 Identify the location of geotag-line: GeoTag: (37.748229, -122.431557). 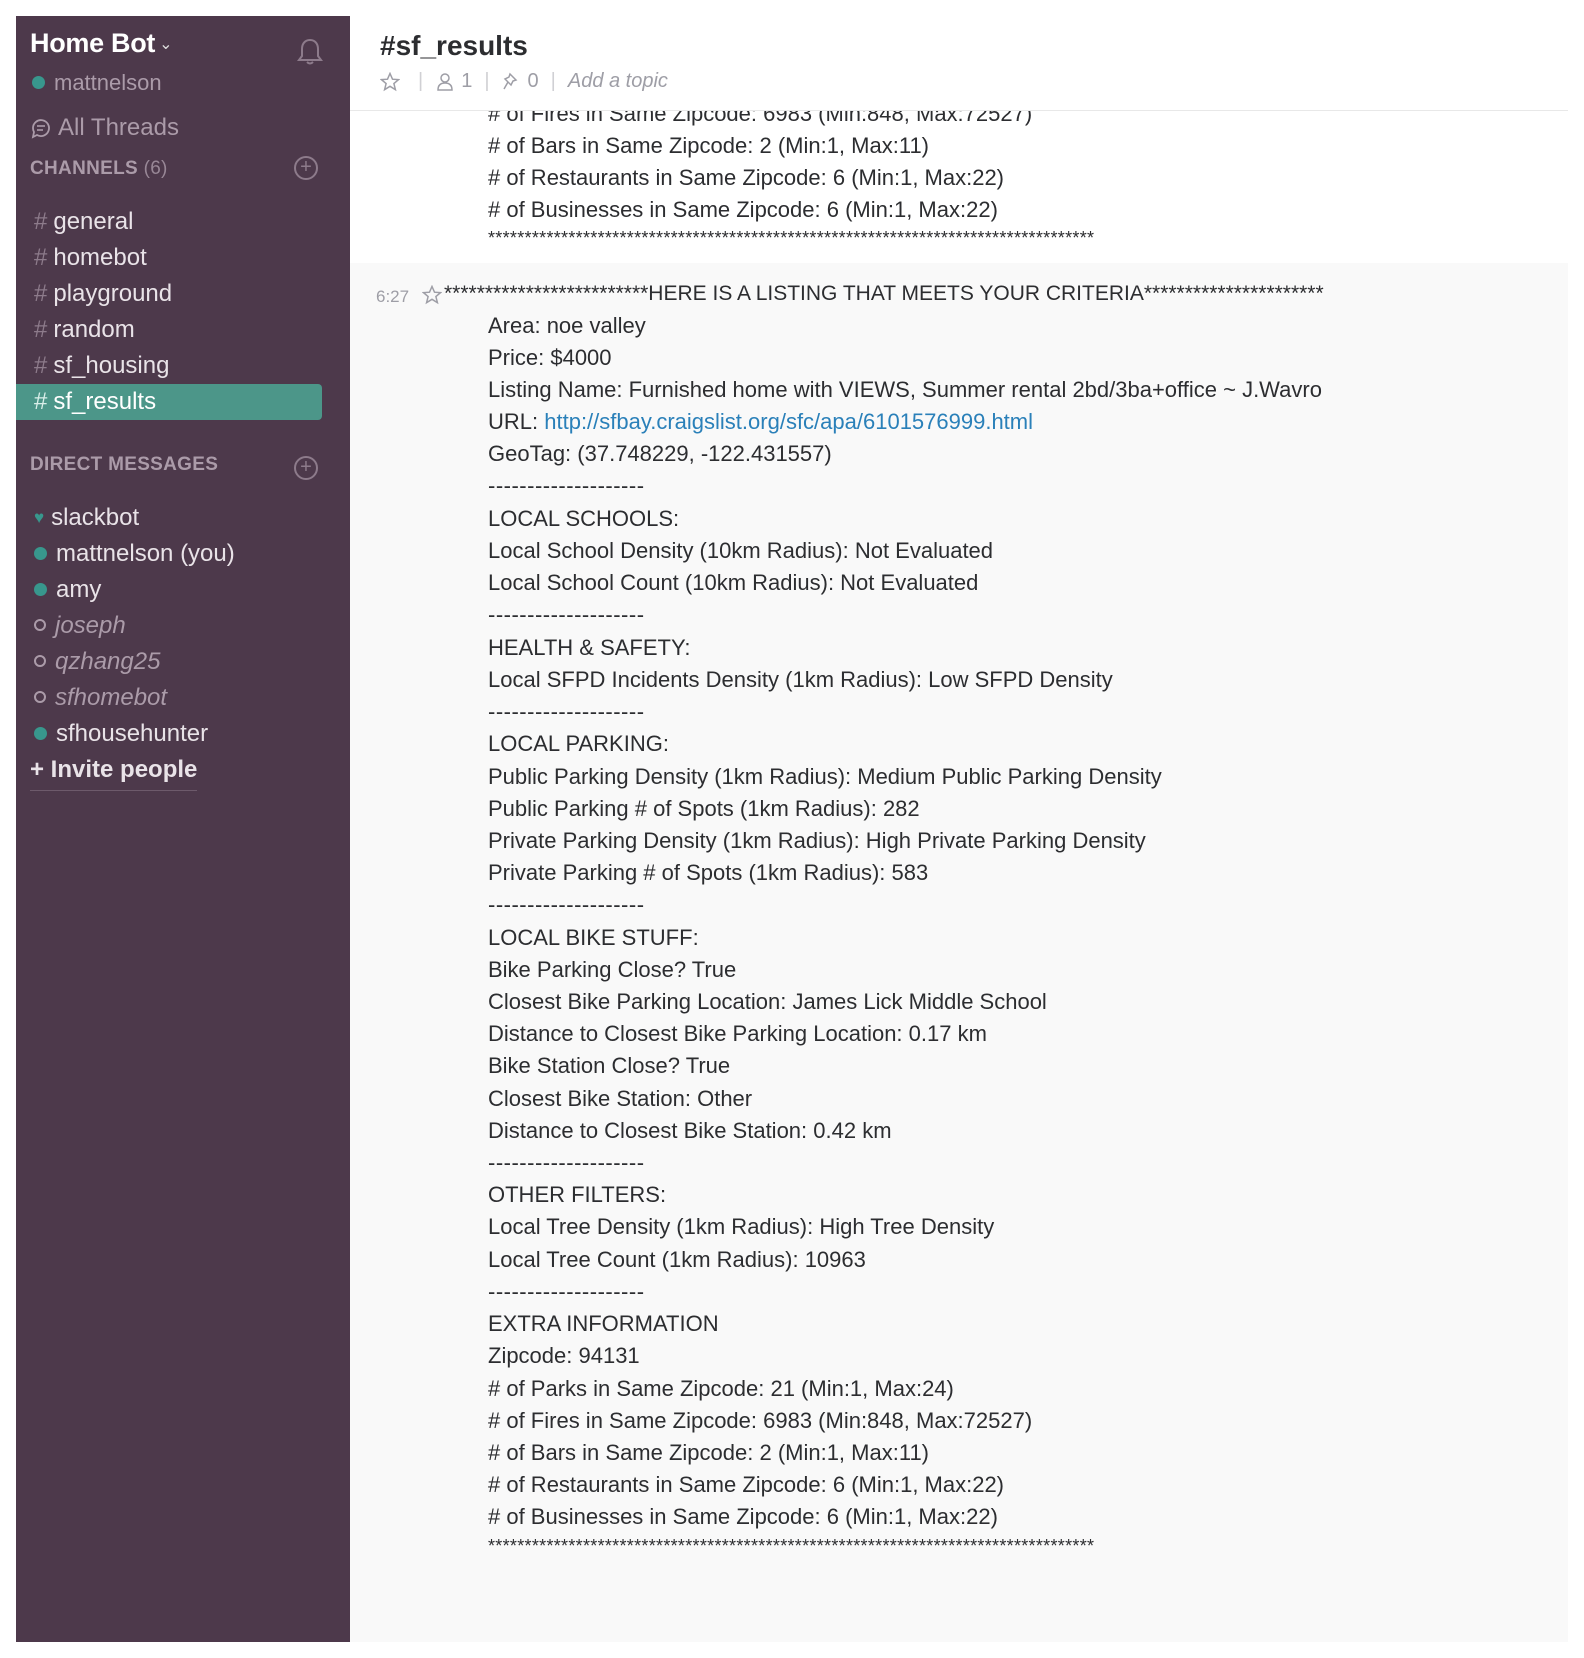
(660, 453).